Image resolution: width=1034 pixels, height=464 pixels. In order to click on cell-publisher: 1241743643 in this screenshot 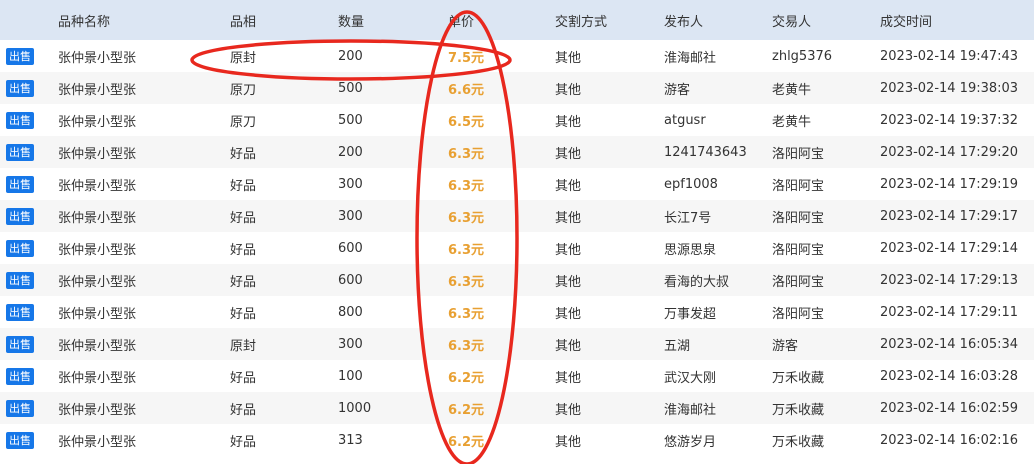, I will do `click(718, 152)`.